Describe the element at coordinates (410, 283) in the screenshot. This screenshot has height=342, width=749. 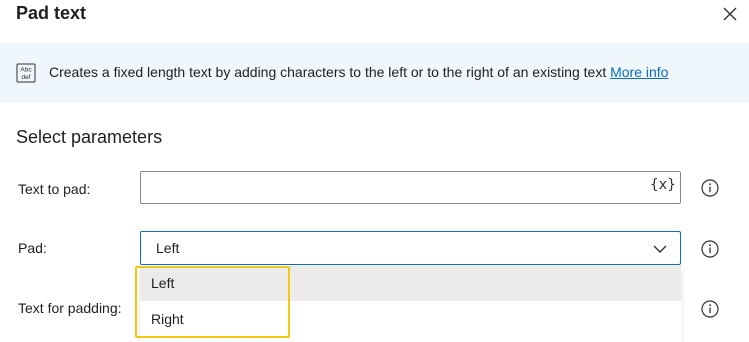
I see `pad-option-left: Left` at that location.